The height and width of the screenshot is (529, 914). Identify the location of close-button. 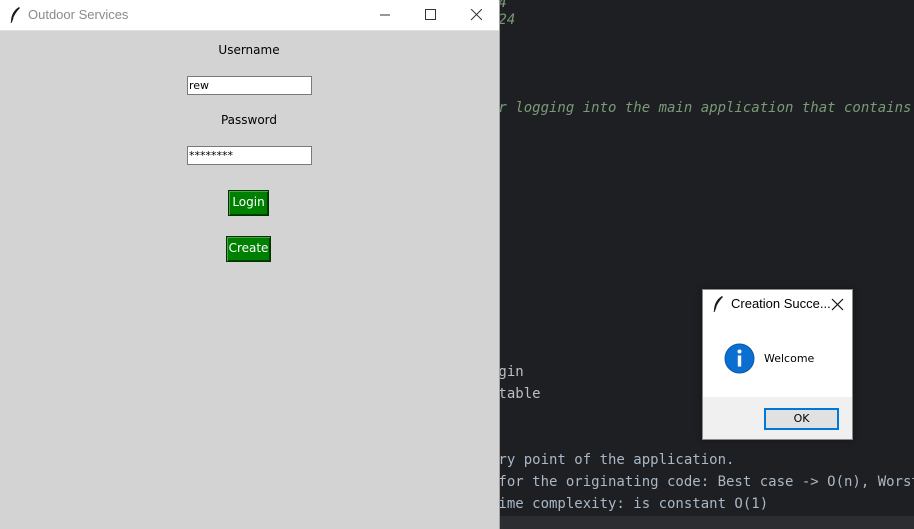
(476, 15).